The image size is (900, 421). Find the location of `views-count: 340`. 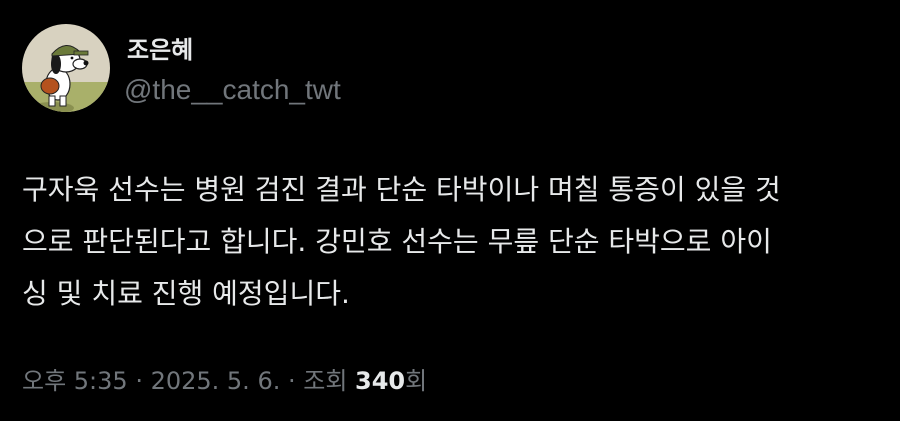

views-count: 340 is located at coordinates (380, 381).